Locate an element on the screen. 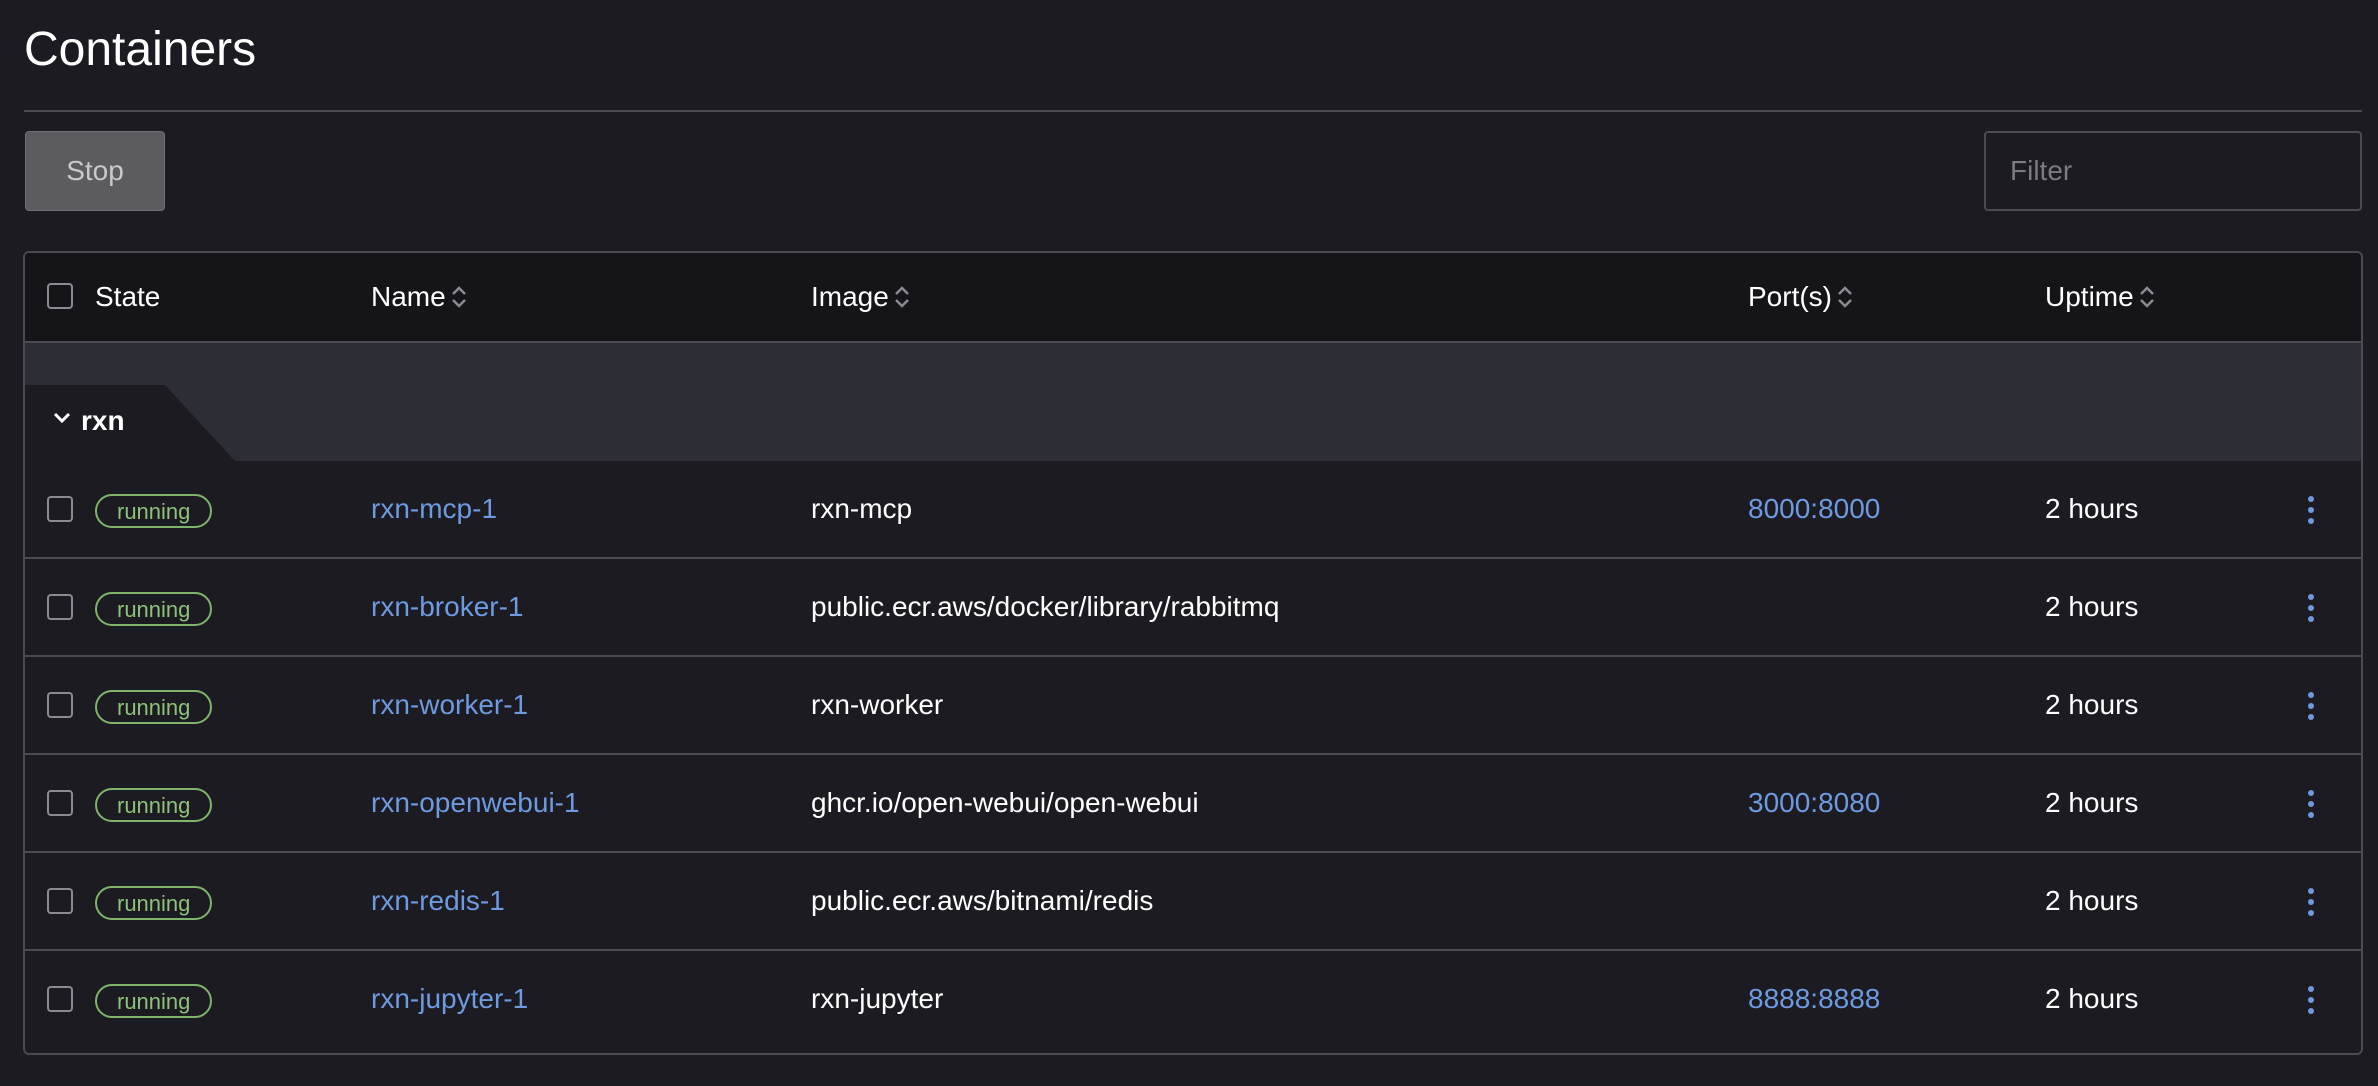  port-link: 8000:8000 is located at coordinates (1814, 509).